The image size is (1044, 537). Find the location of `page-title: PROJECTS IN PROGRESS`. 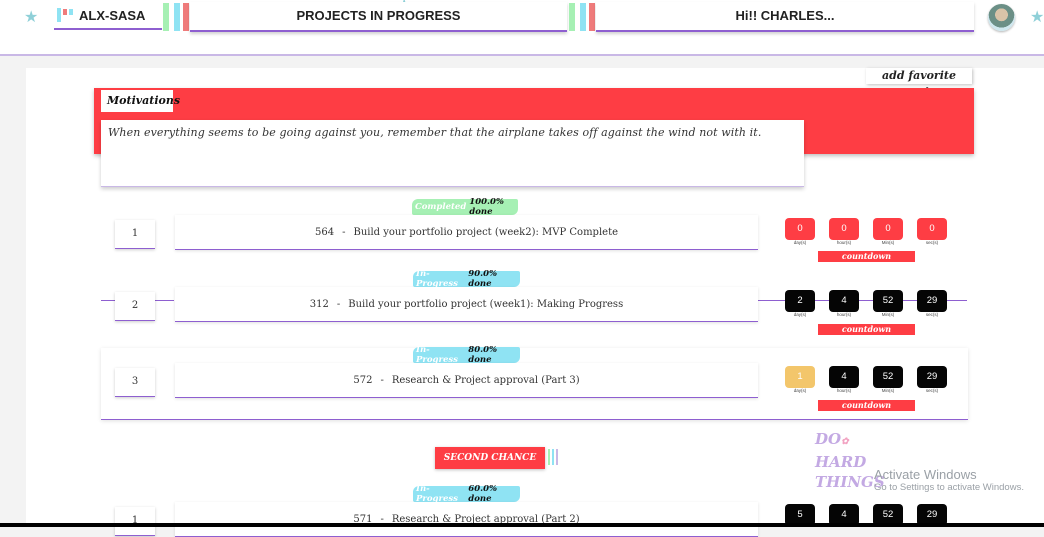

page-title: PROJECTS IN PROGRESS is located at coordinates (378, 17).